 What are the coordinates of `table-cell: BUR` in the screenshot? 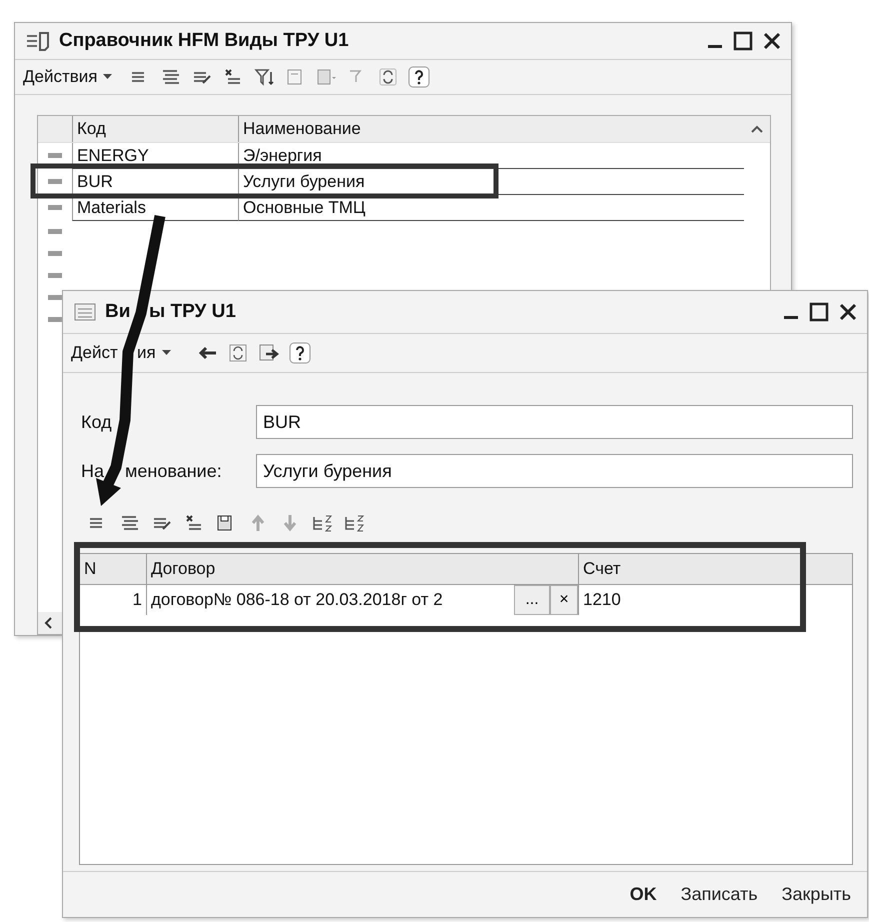 It's located at (155, 182).